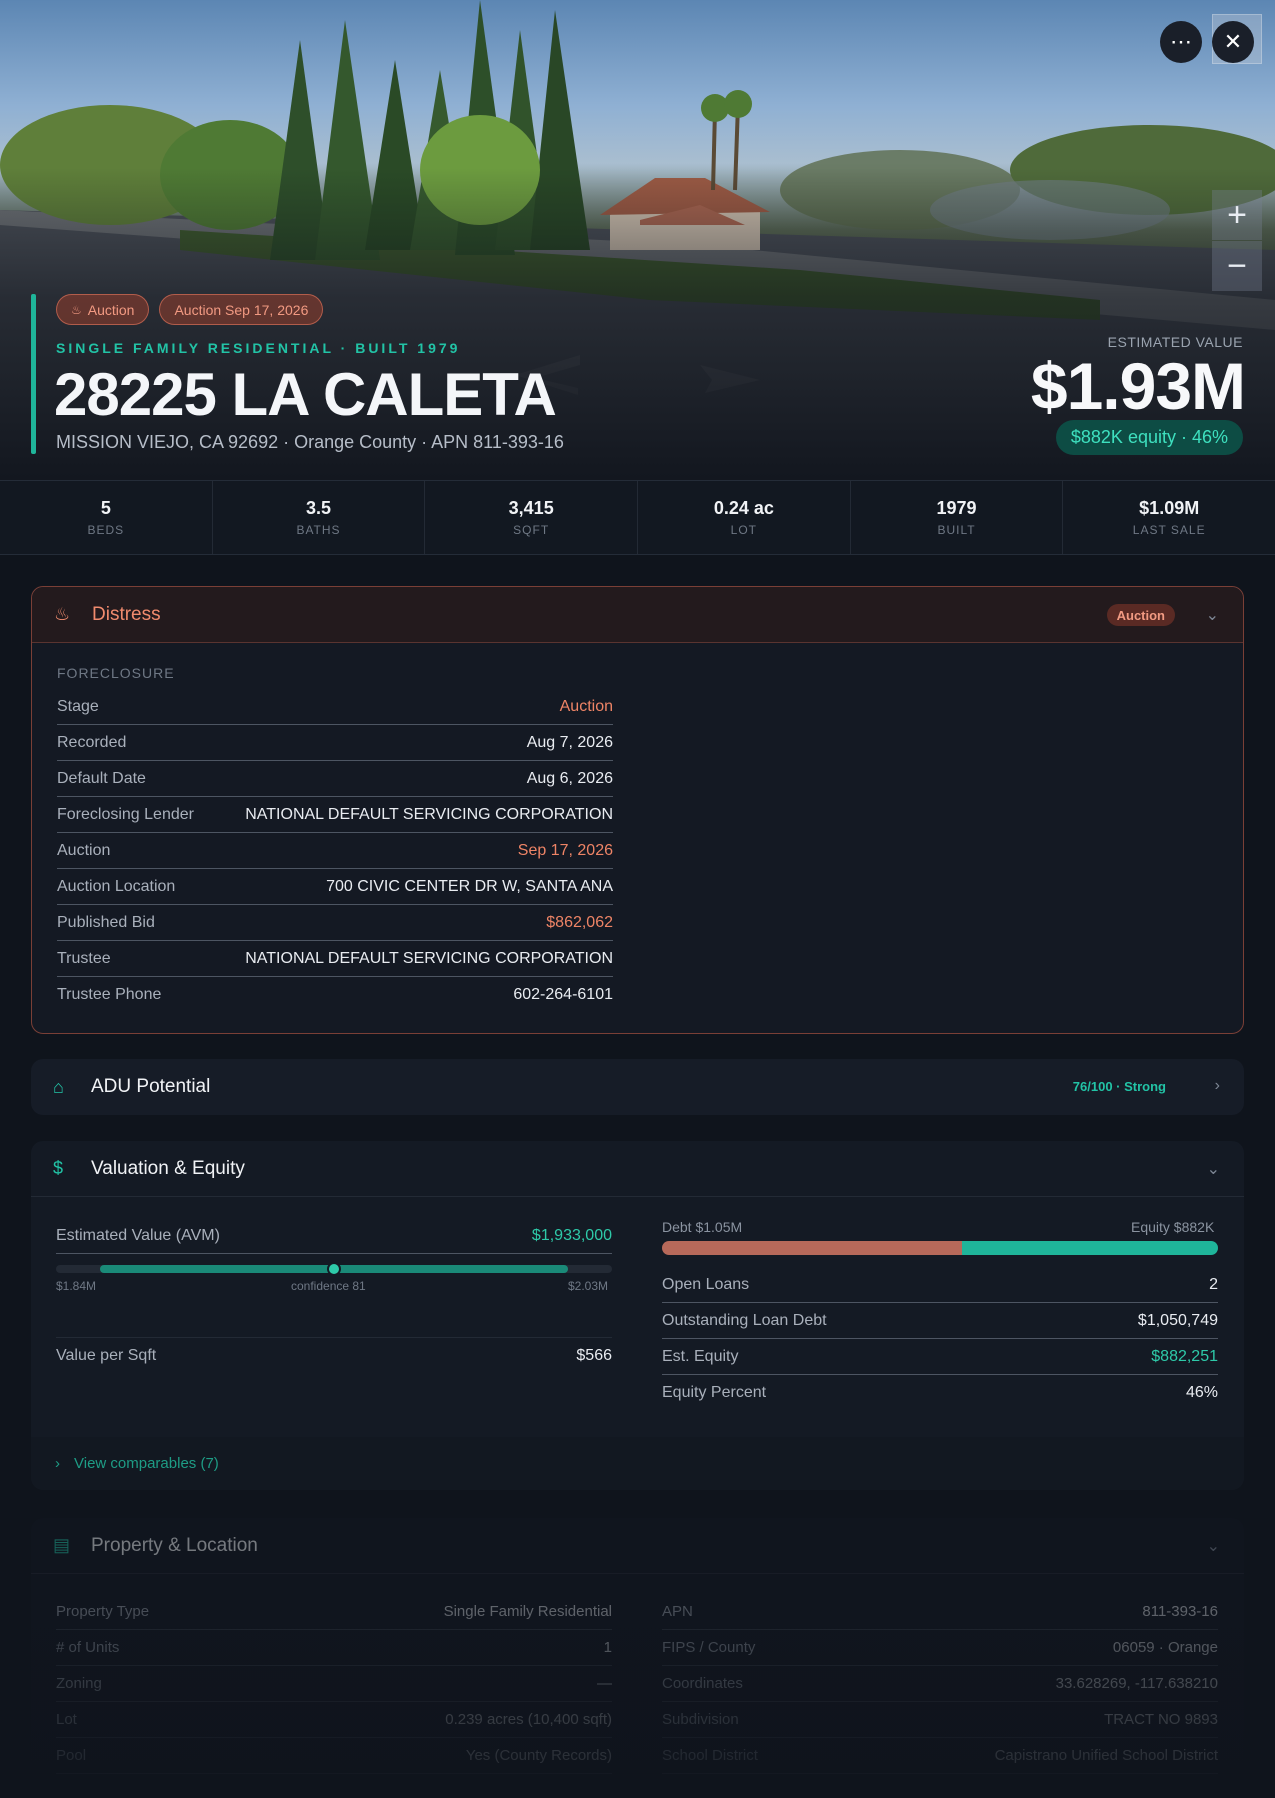 Image resolution: width=1275 pixels, height=1798 pixels. I want to click on row-key: Published Bid, so click(106, 922).